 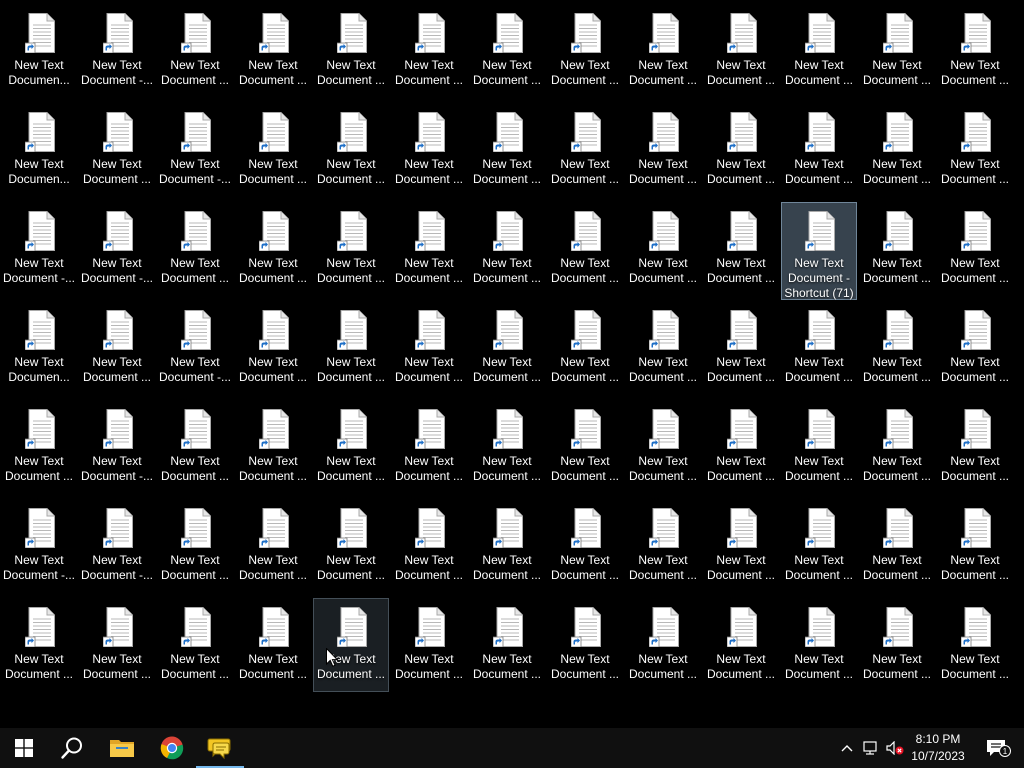 What do you see at coordinates (847, 748) in the screenshot?
I see `show-hidden-icons-button` at bounding box center [847, 748].